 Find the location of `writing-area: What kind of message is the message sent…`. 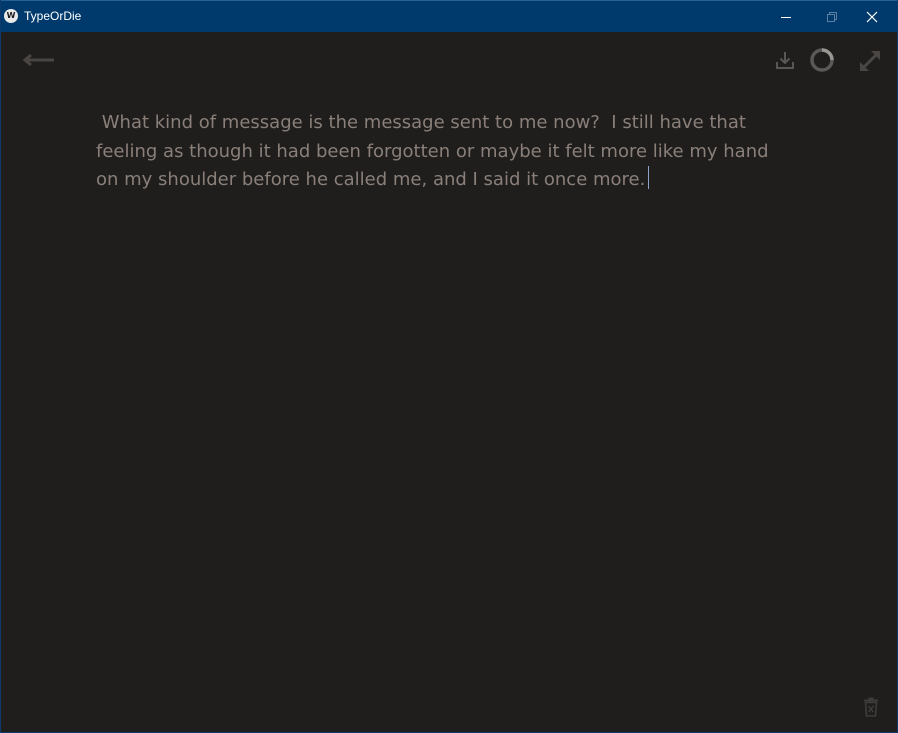

writing-area: What kind of message is the message sent… is located at coordinates (446, 152).